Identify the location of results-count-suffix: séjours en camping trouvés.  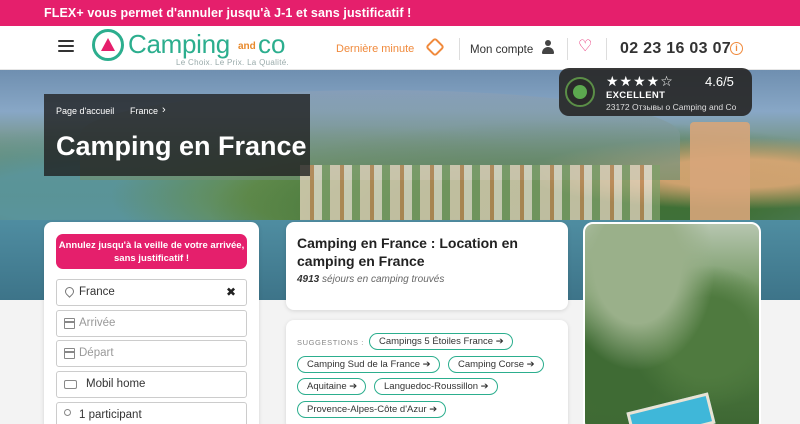
(383, 279).